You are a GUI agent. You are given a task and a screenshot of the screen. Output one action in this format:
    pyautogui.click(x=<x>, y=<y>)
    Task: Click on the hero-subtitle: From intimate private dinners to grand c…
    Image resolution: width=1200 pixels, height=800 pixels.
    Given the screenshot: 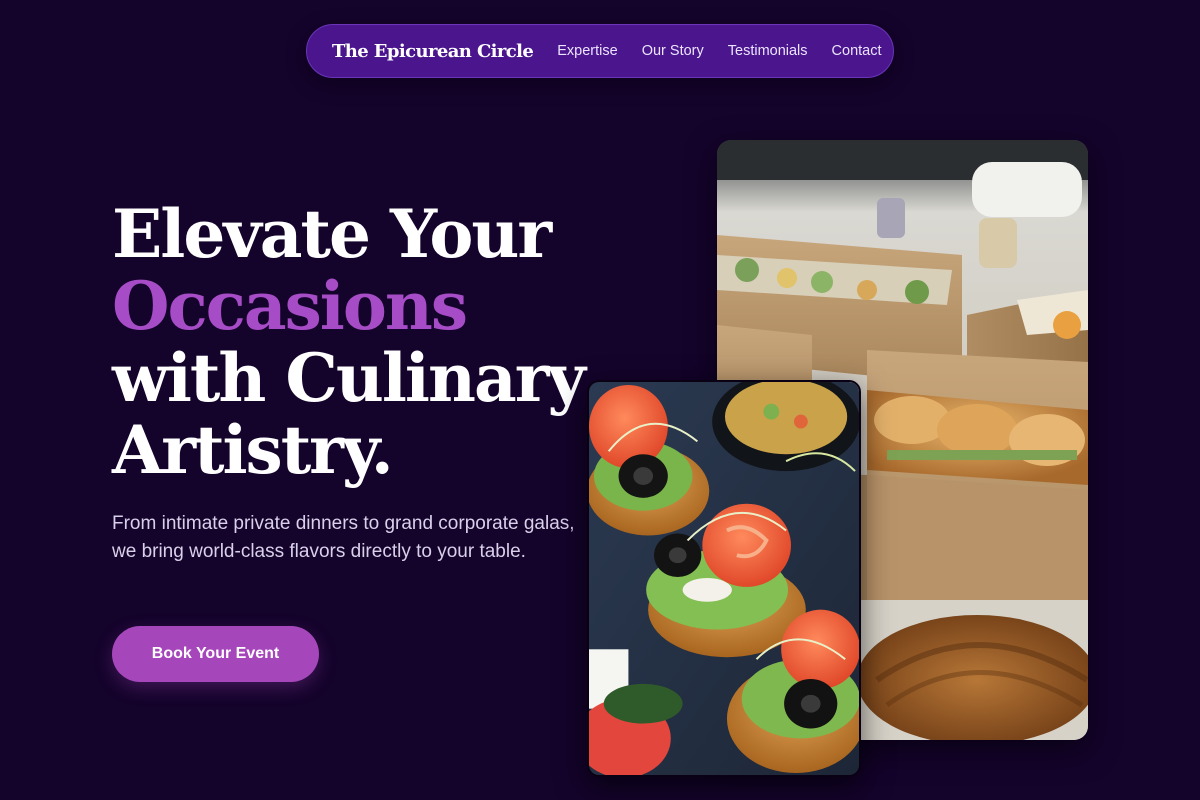 What is the action you would take?
    pyautogui.click(x=343, y=537)
    